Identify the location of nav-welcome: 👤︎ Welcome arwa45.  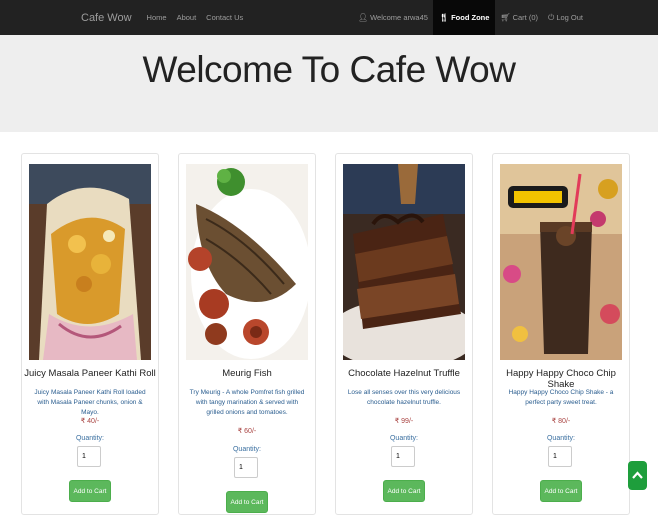
(393, 17).